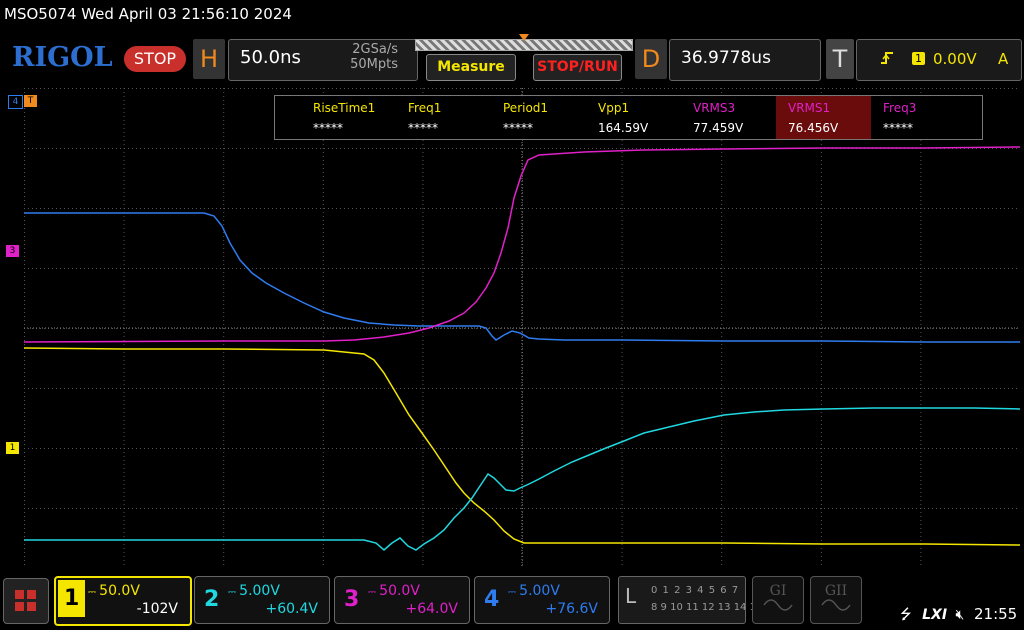  I want to click on measurement-value: 164.59V, so click(623, 128).